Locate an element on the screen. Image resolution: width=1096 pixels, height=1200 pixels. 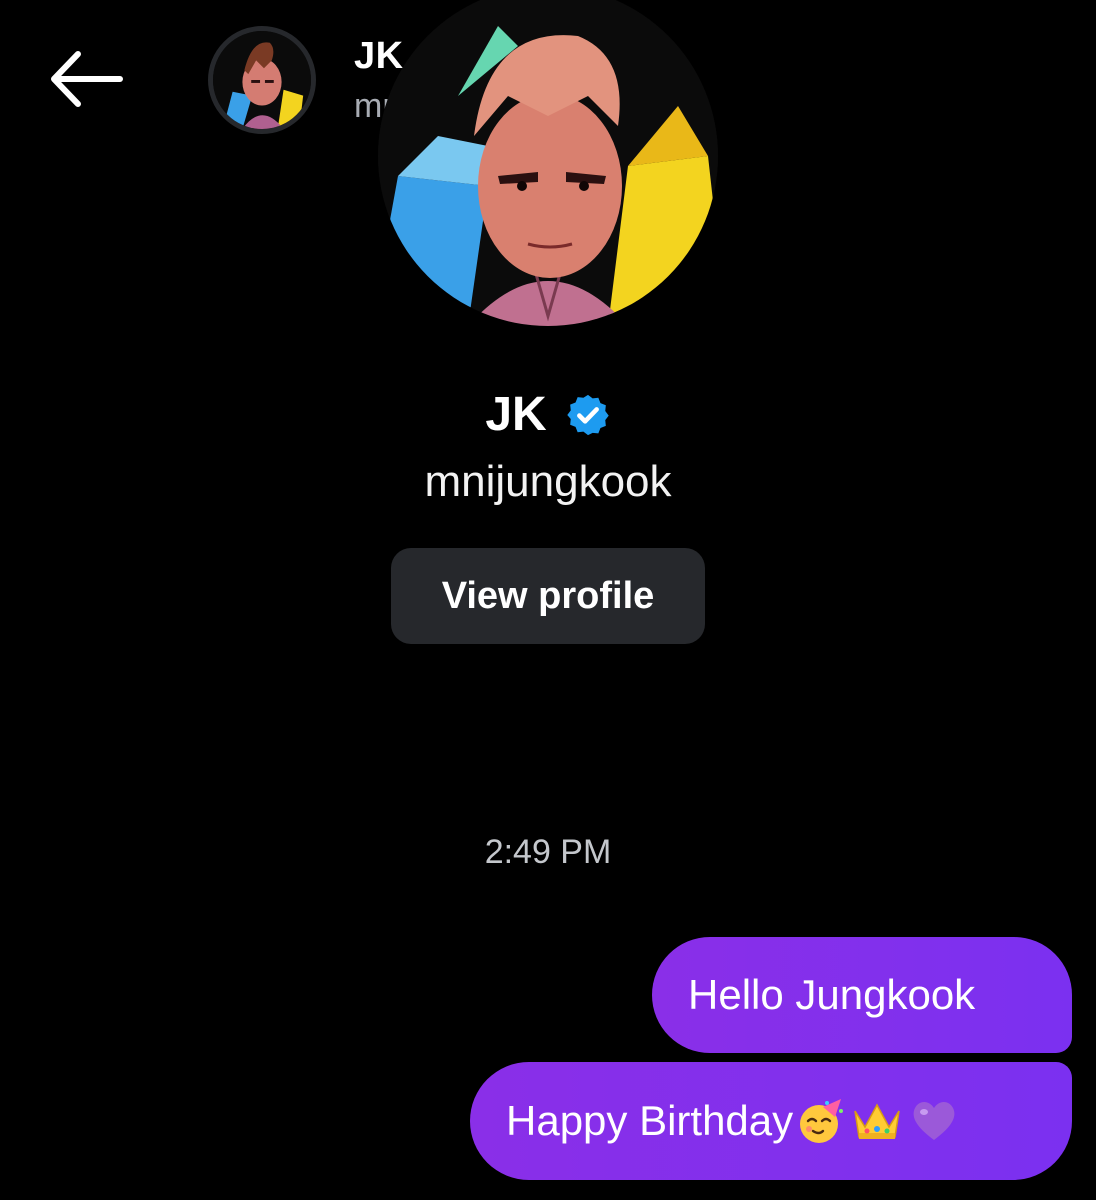
message-text: Hello Jungkook is located at coordinates (832, 994).